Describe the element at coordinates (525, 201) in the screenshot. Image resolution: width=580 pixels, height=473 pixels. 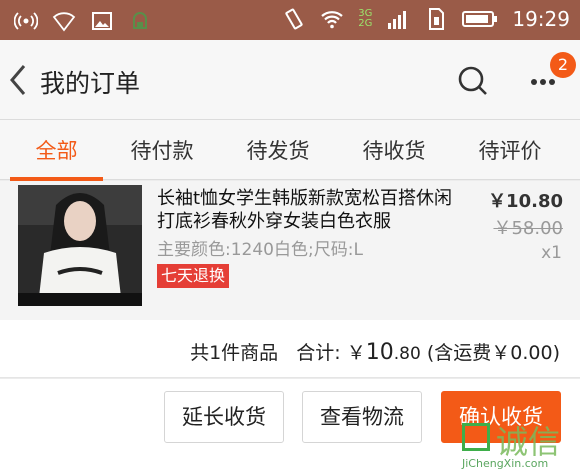
I see `price-current: ￥10.80` at that location.